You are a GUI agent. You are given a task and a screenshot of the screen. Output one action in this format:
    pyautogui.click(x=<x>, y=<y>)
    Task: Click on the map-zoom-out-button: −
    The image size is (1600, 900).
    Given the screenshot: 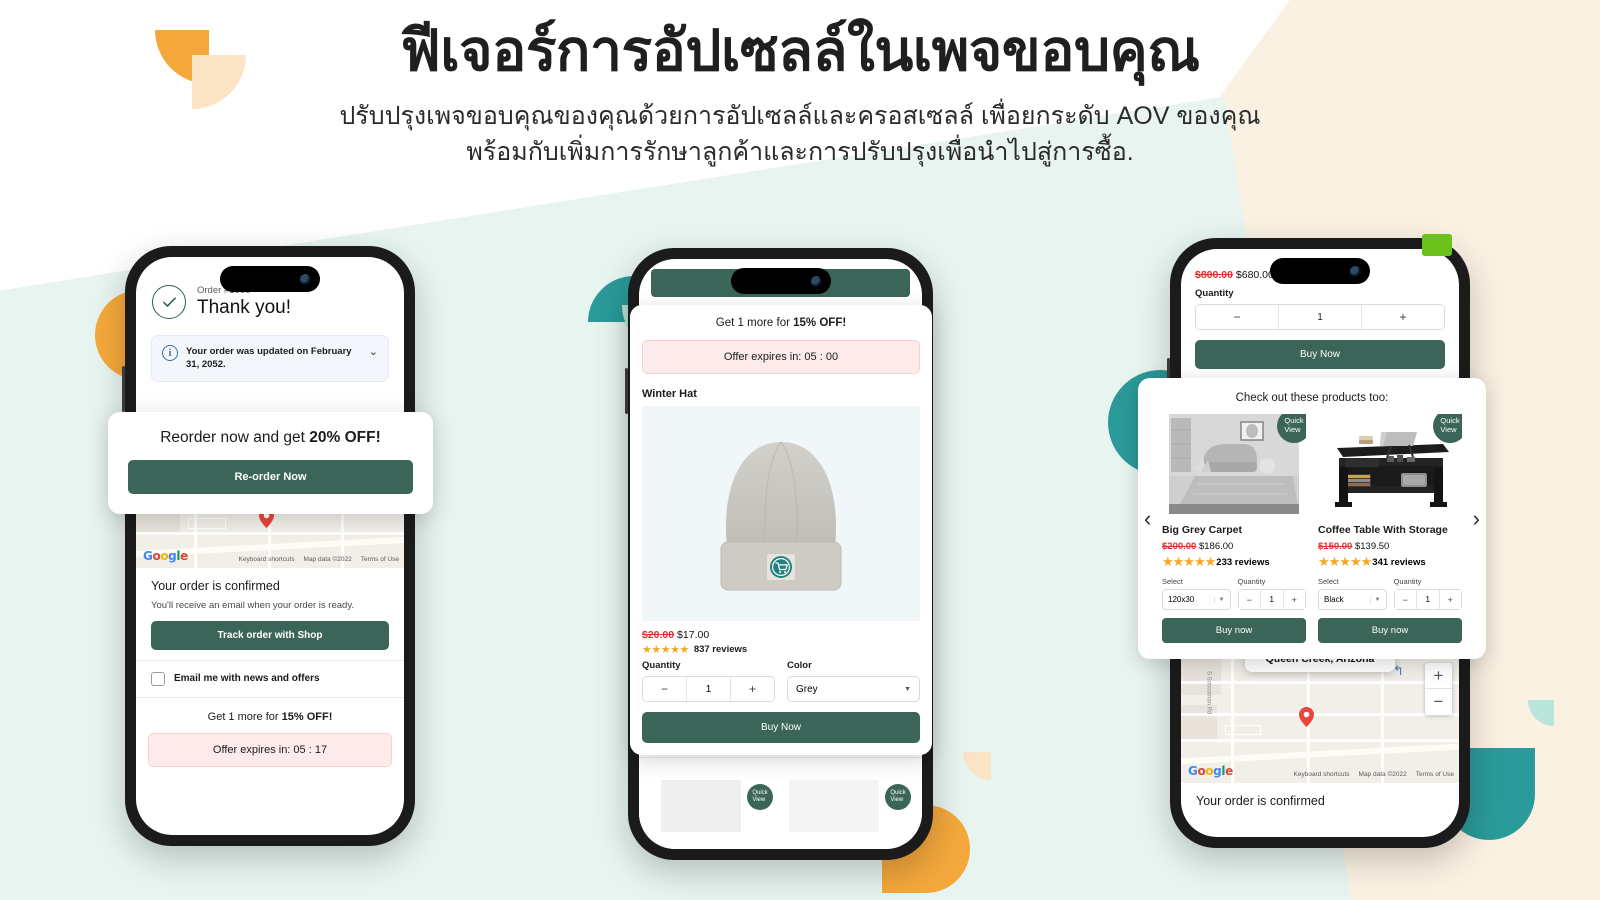 What is the action you would take?
    pyautogui.click(x=1438, y=702)
    